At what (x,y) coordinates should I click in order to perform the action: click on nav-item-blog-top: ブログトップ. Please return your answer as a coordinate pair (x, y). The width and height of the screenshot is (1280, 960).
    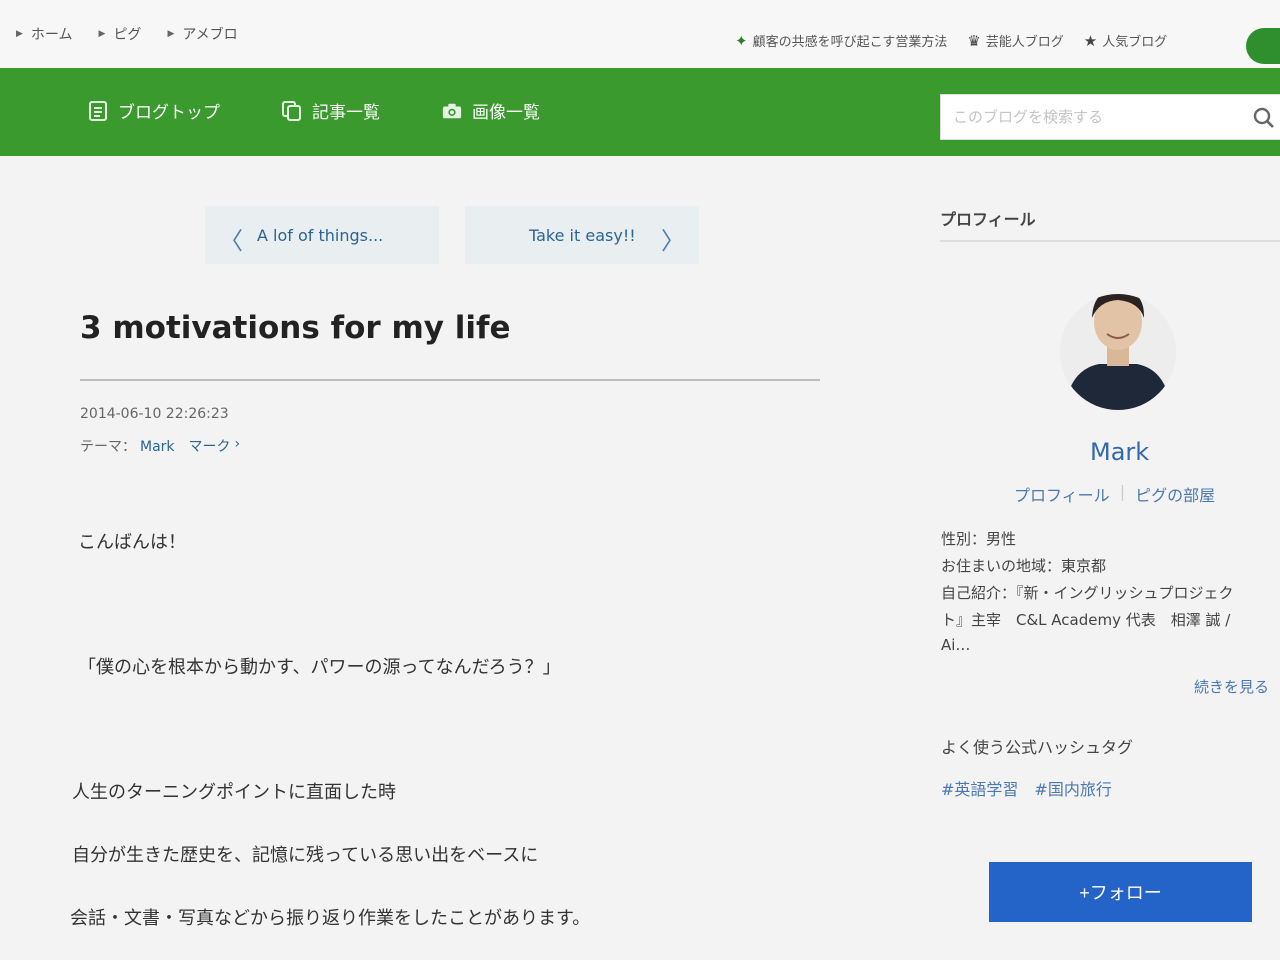
    Looking at the image, I should click on (154, 110).